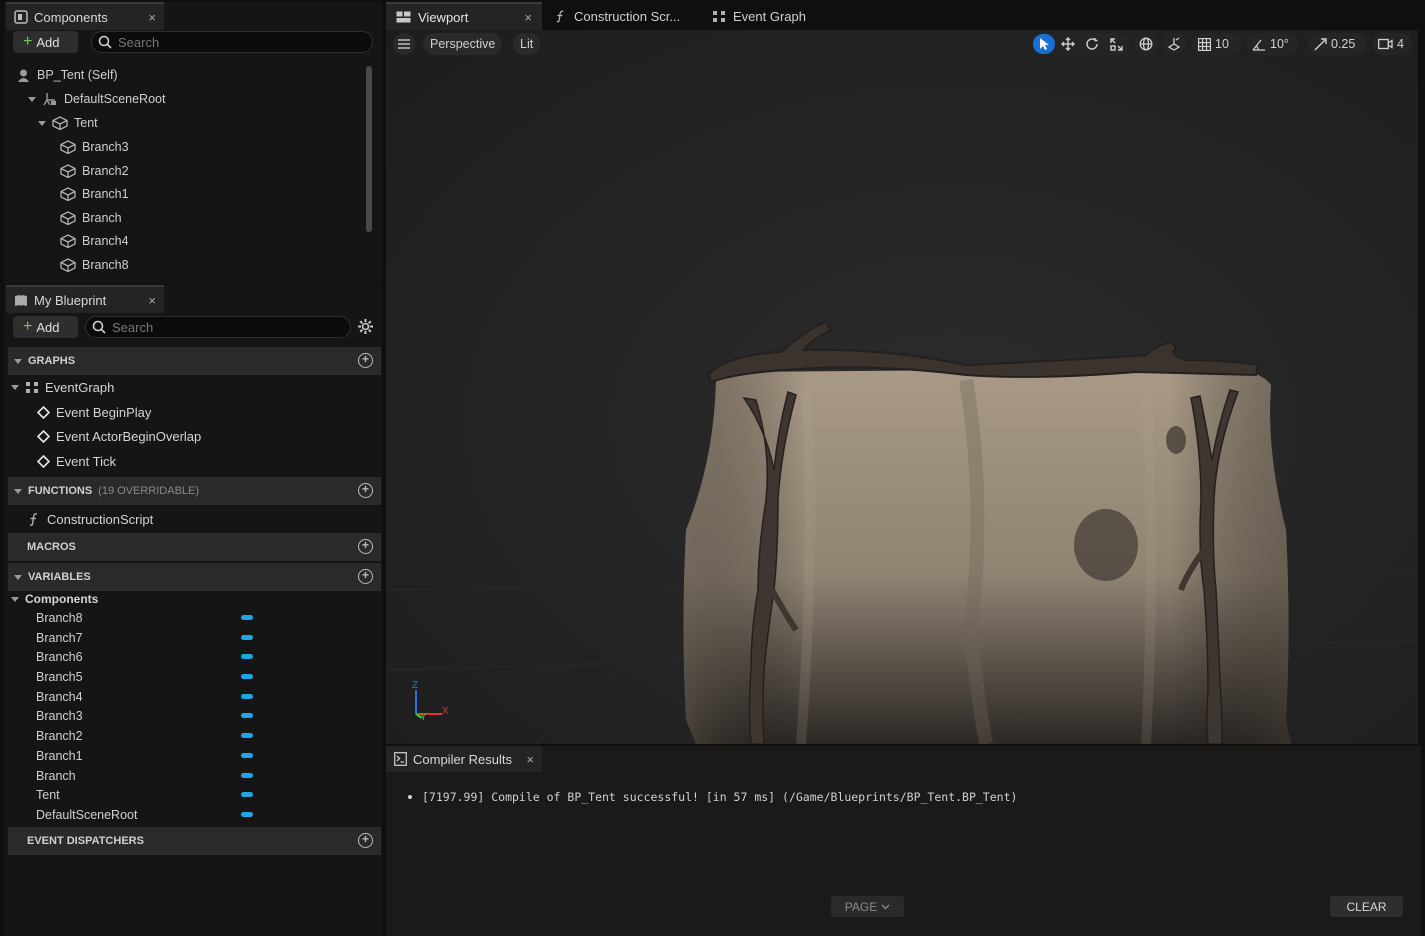  Describe the element at coordinates (87, 814) in the screenshot. I see `variable-label: DefaultSceneRoot` at that location.